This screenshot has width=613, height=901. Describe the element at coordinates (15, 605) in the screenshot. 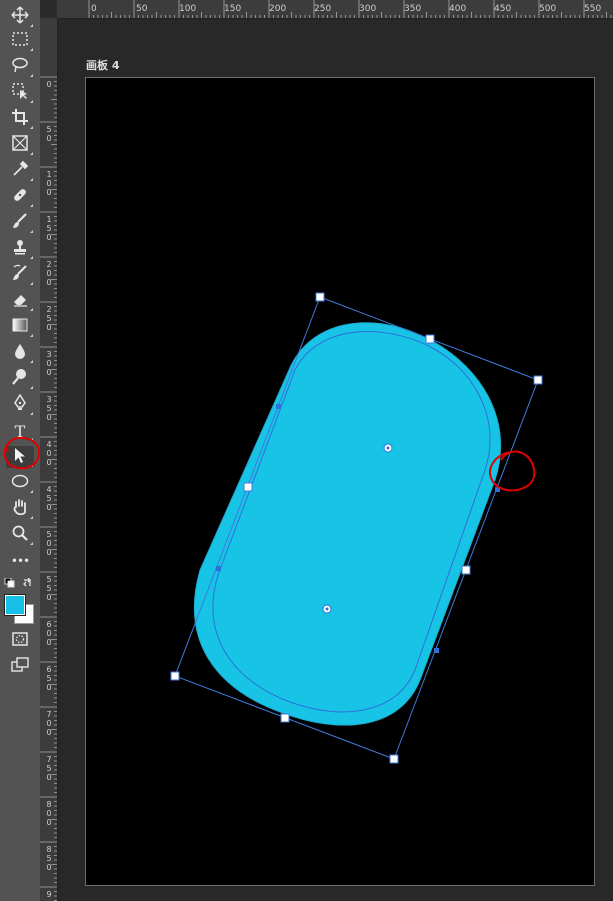

I see `foreground-color-swatch` at that location.